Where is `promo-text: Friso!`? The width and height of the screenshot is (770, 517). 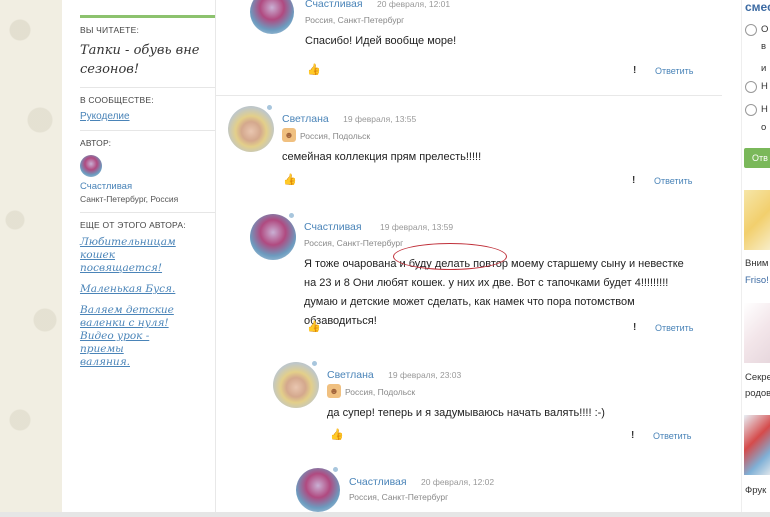
promo-text: Friso! is located at coordinates (757, 280).